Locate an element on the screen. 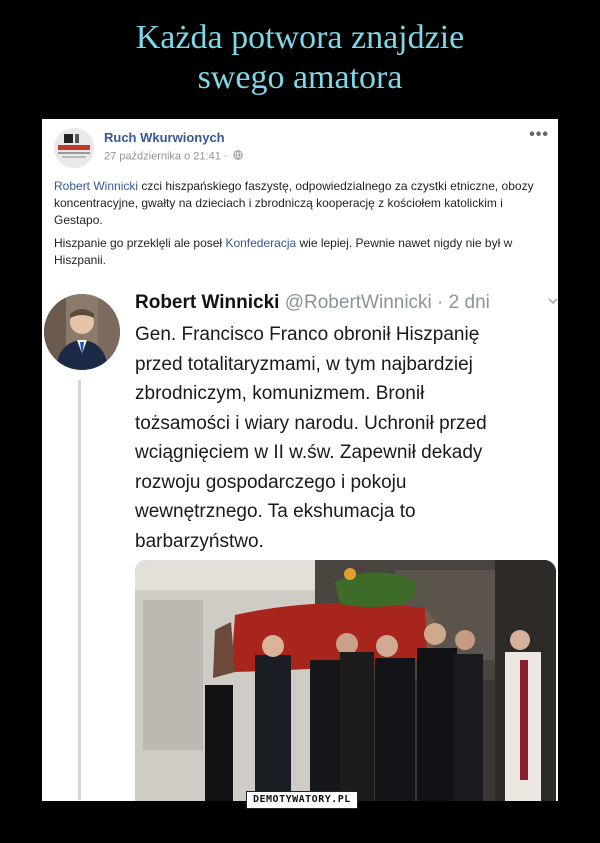 The height and width of the screenshot is (843, 600). tweet-avatar is located at coordinates (82, 332).